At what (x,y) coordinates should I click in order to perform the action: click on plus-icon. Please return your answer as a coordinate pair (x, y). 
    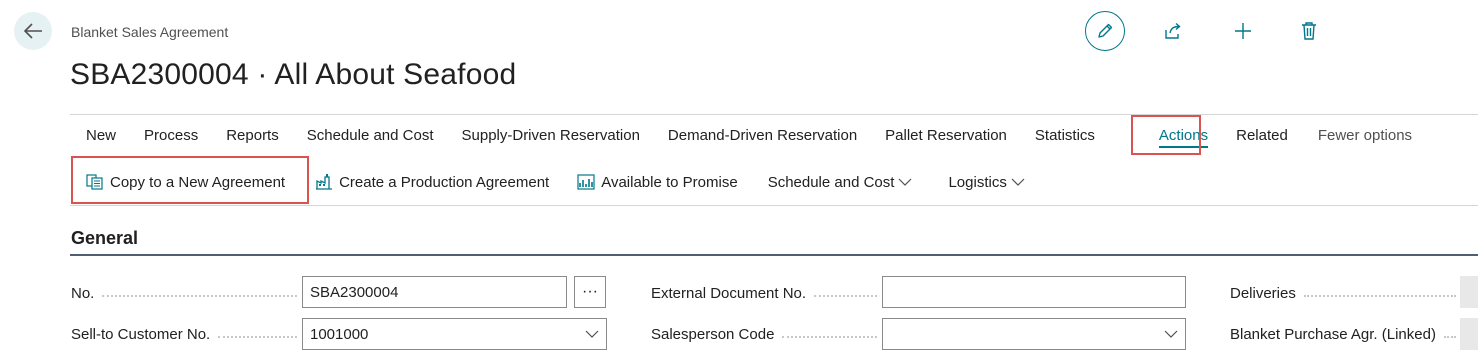
    Looking at the image, I should click on (1243, 31).